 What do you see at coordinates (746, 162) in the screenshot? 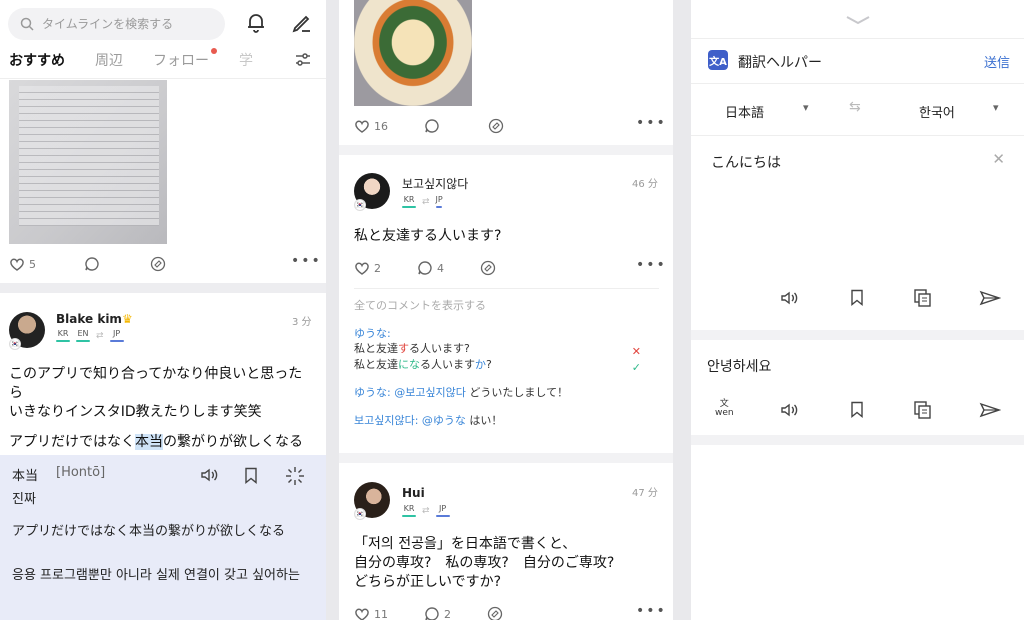
I see `source-text-input: こんにちは` at bounding box center [746, 162].